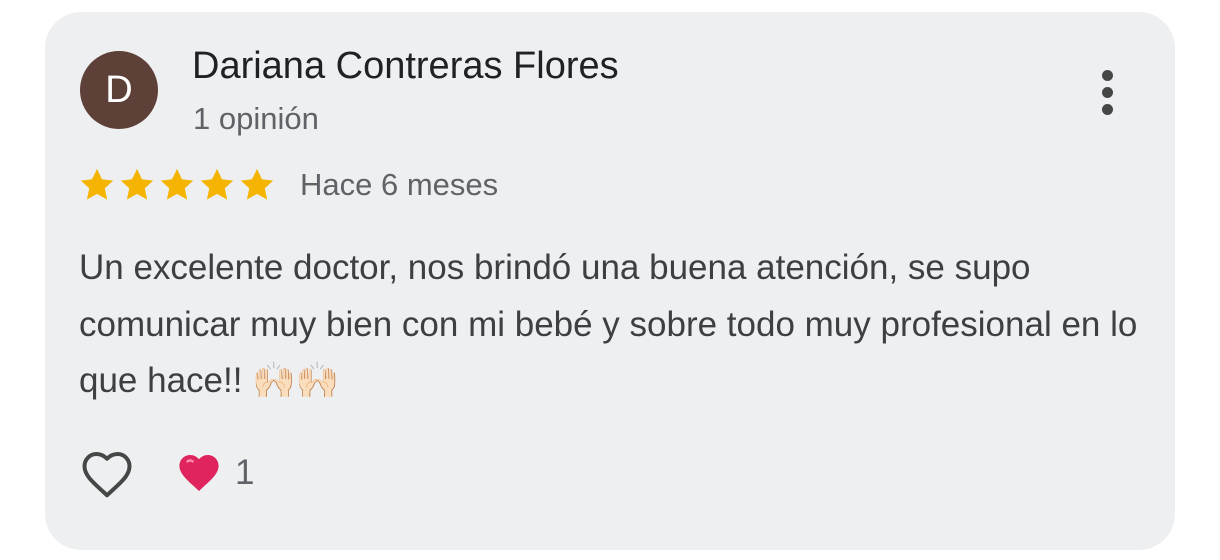 This screenshot has height=560, width=1220. I want to click on reaction-count: 1, so click(245, 472).